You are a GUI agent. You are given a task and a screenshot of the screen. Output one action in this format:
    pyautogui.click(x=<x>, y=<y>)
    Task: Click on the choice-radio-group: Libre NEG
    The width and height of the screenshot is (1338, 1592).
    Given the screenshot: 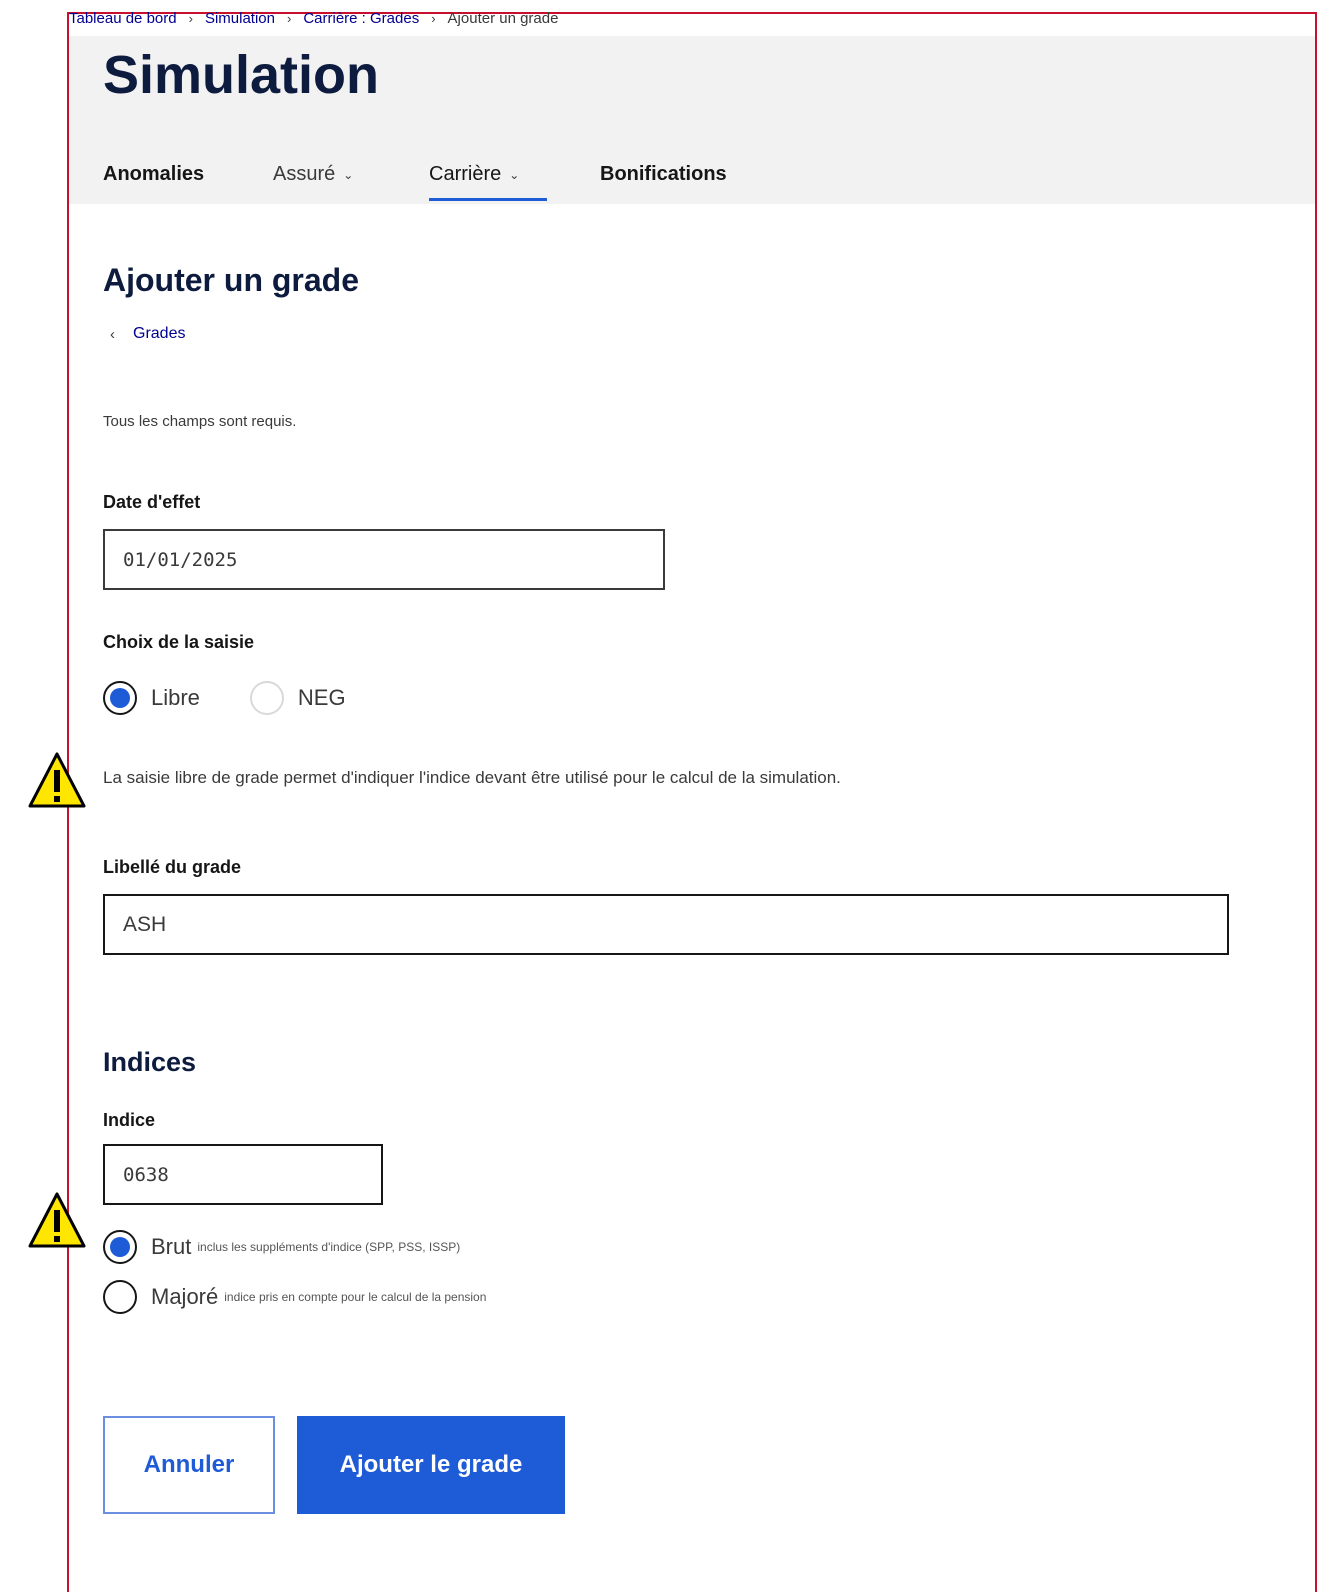 What is the action you would take?
    pyautogui.click(x=224, y=698)
    